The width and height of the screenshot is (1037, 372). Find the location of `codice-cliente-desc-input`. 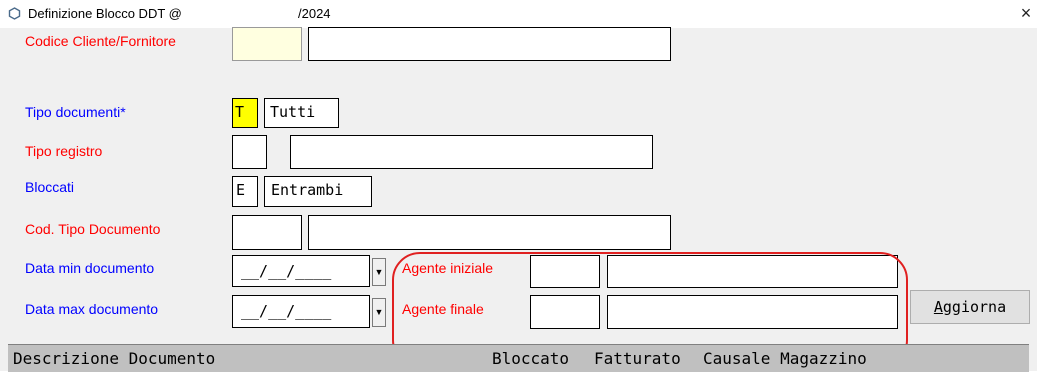

codice-cliente-desc-input is located at coordinates (489, 44).